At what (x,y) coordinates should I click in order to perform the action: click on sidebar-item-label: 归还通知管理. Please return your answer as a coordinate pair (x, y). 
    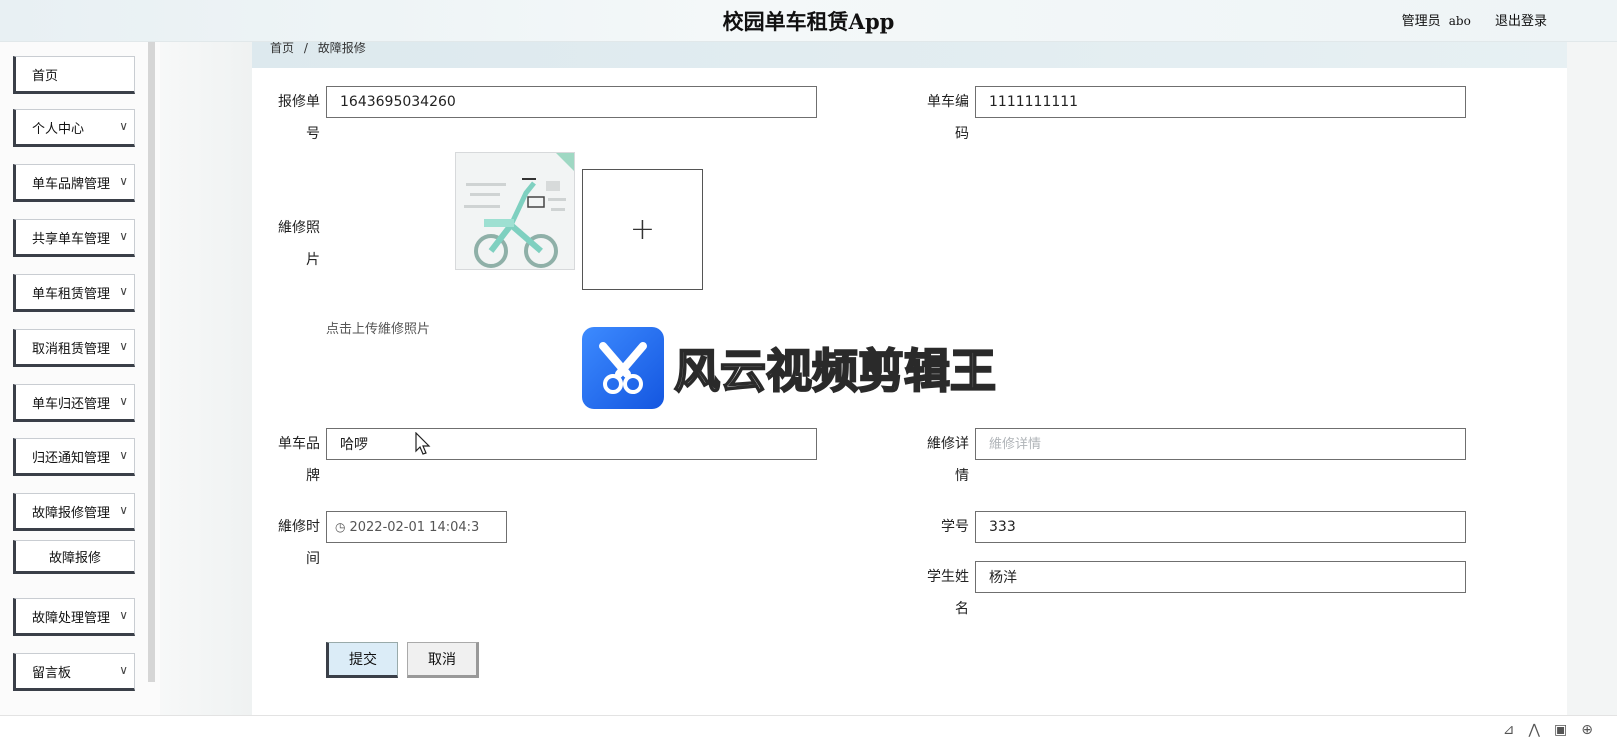
    Looking at the image, I should click on (71, 458).